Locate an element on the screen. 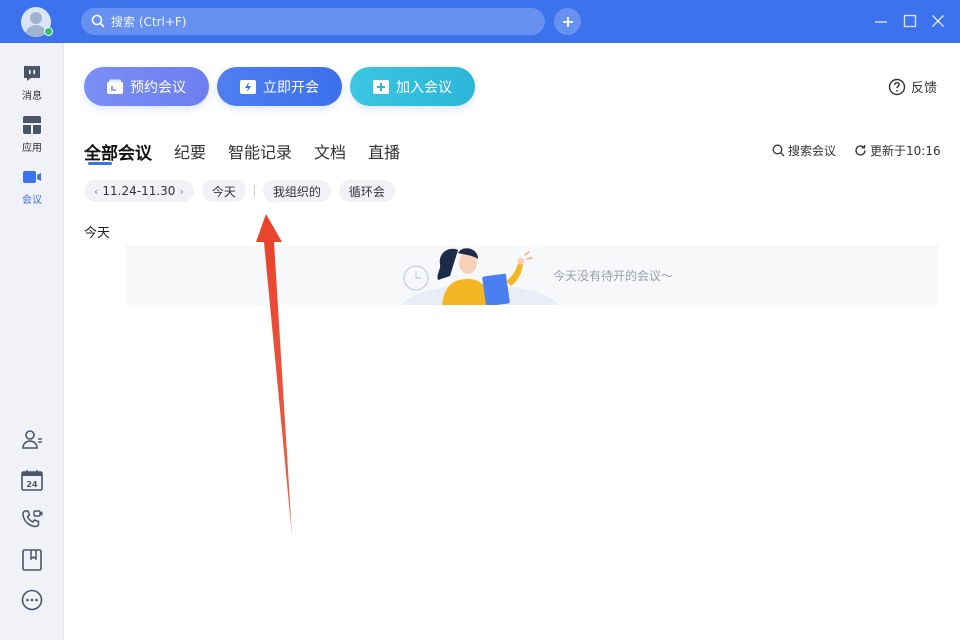  plus-icon is located at coordinates (567, 21).